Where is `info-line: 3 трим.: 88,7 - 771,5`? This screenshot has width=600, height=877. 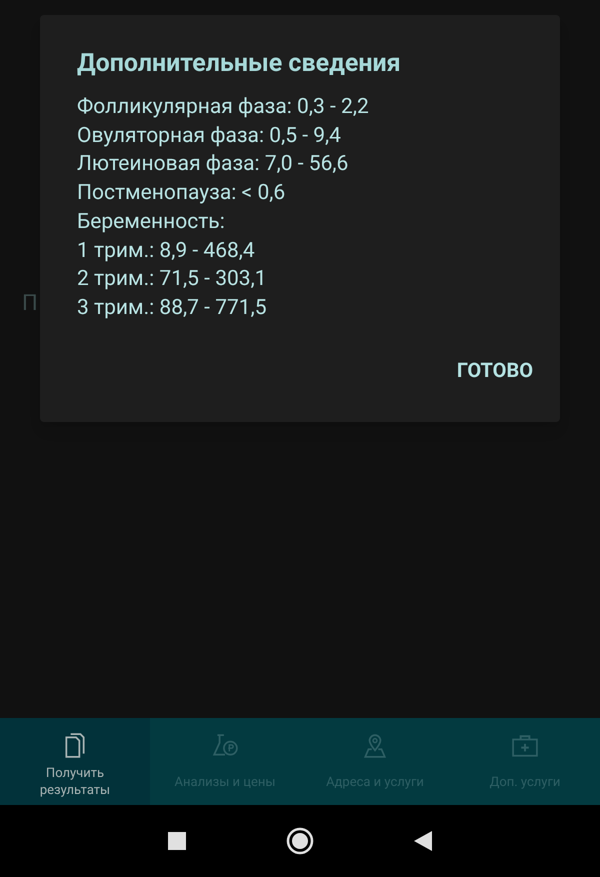 info-line: 3 трим.: 88,7 - 771,5 is located at coordinates (172, 308).